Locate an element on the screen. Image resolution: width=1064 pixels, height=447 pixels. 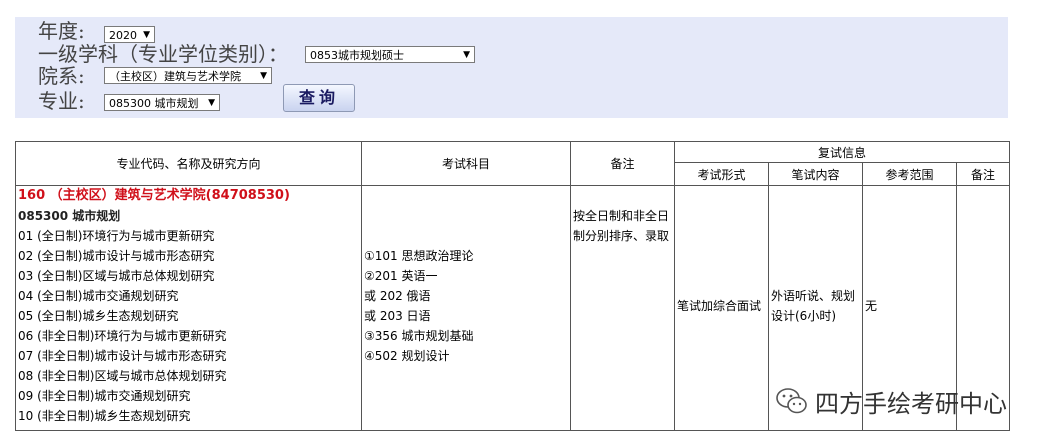
department-label: 院系: is located at coordinates (61, 76).